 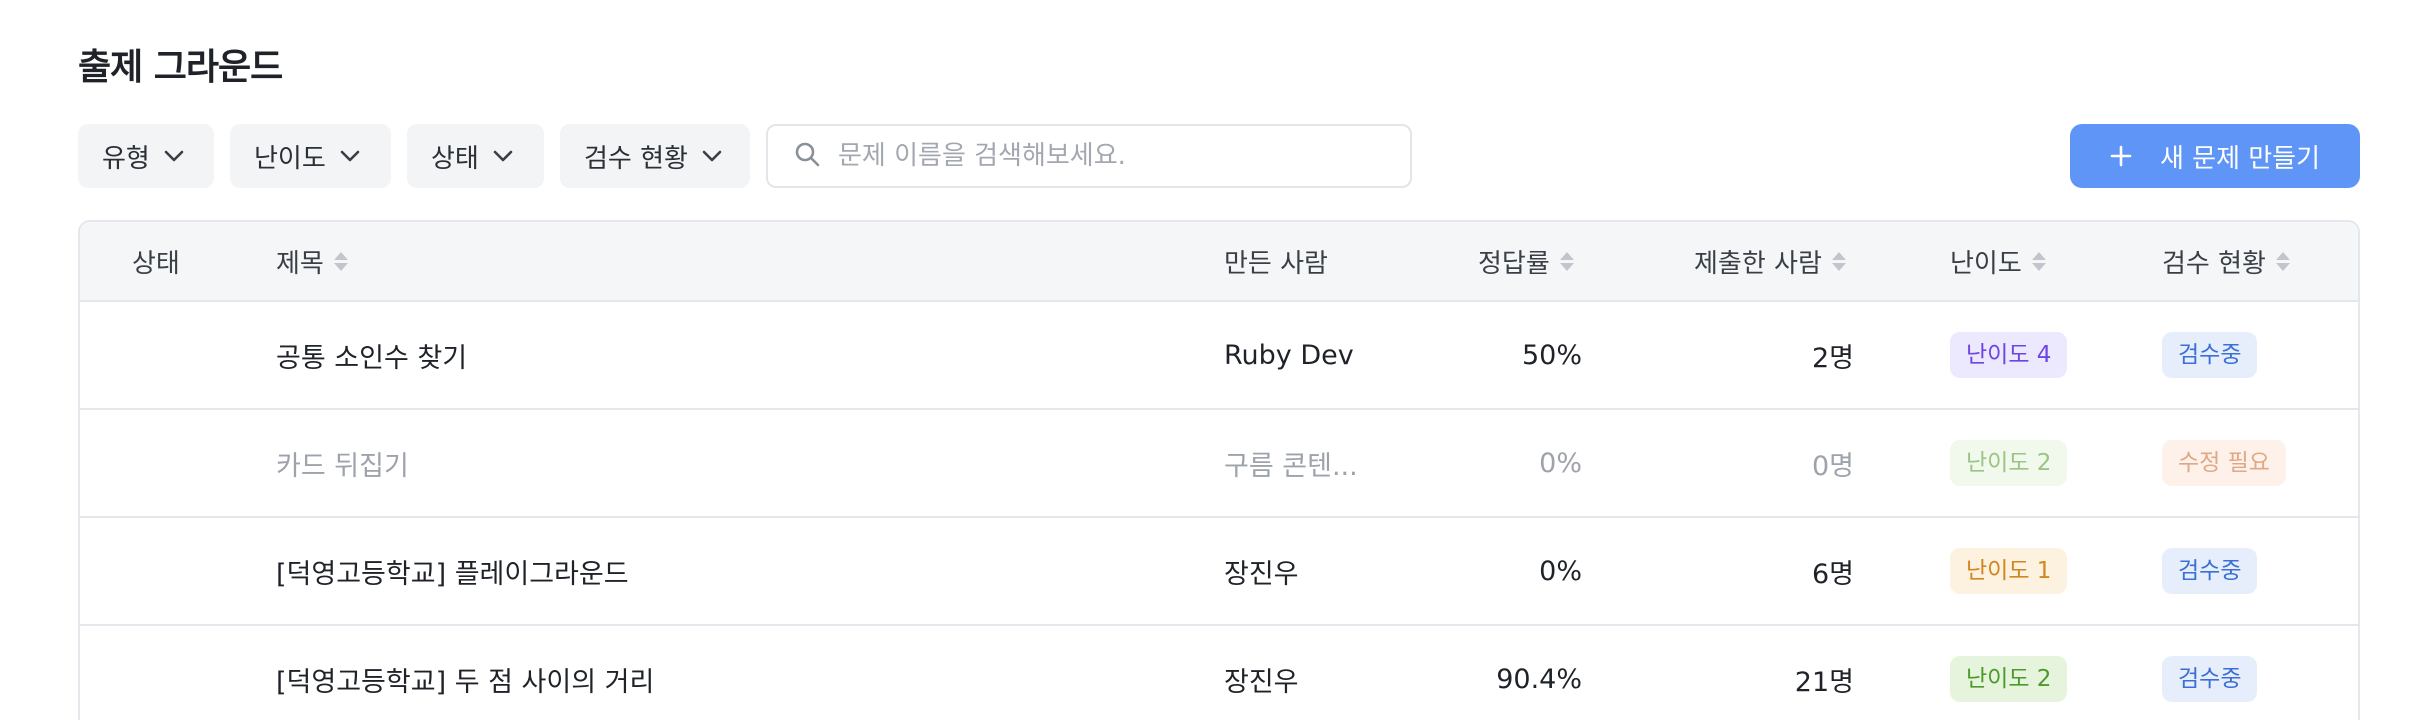 I want to click on filter-review-button: 검수 현황, so click(x=655, y=156).